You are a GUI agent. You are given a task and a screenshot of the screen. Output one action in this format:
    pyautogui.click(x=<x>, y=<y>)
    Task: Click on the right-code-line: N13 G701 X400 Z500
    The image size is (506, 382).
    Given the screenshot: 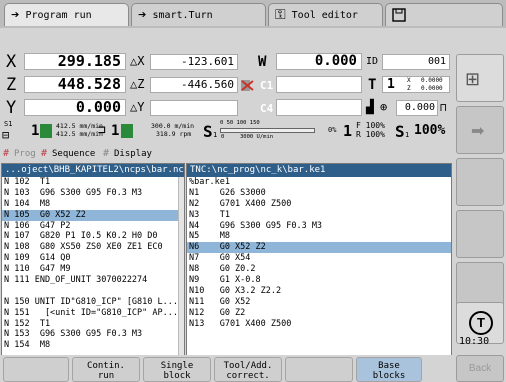 What is the action you would take?
    pyautogui.click(x=319, y=324)
    